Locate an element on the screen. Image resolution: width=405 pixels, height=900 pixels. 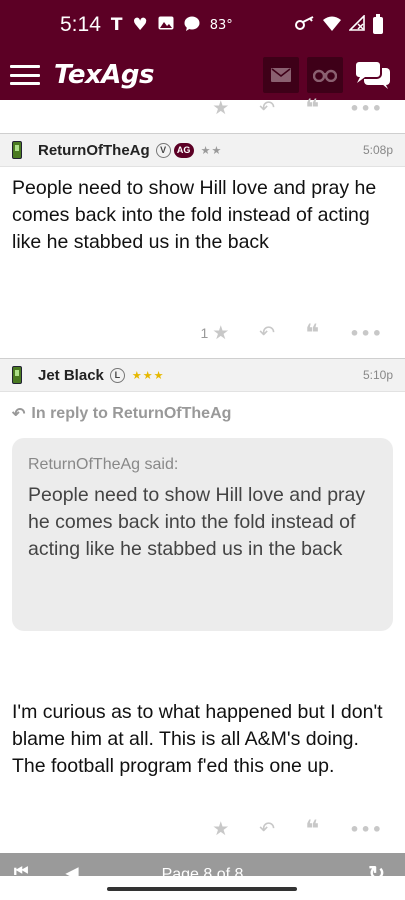
badge-v: V is located at coordinates (163, 150).